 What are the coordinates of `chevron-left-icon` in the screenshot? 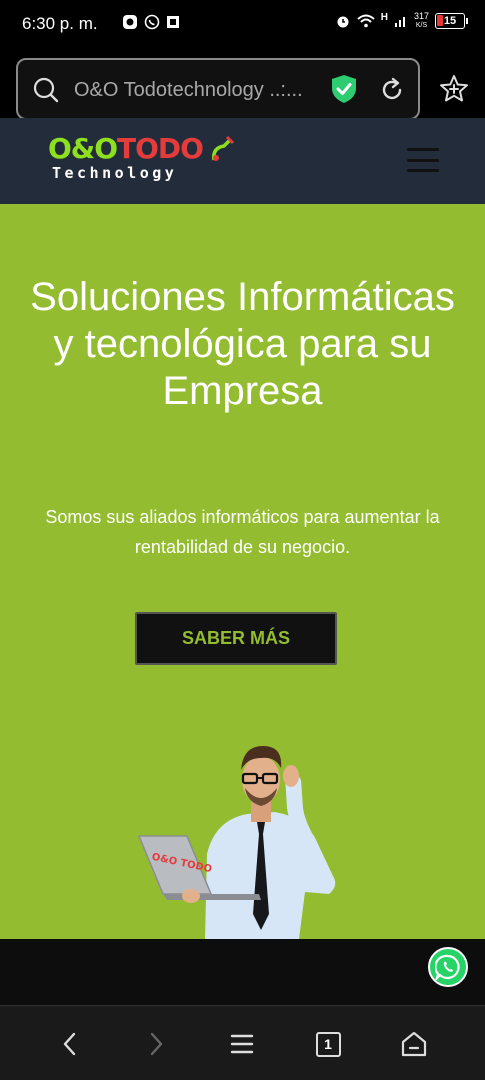 It's located at (69, 1044).